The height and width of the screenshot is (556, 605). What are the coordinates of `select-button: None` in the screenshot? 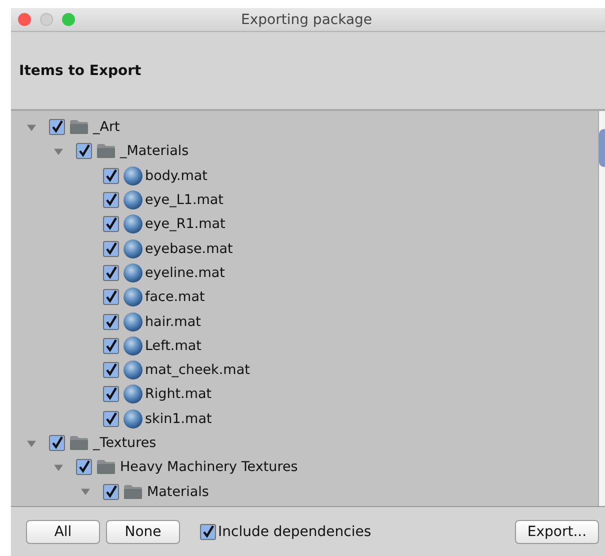 It's located at (143, 532).